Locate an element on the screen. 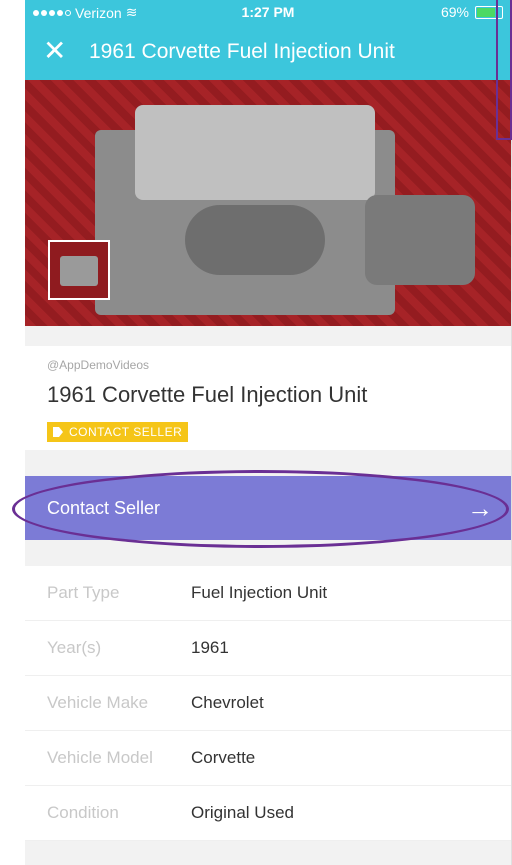 The height and width of the screenshot is (865, 512). listing-title: 1961 Corvette Fuel Injection Unit is located at coordinates (207, 394).